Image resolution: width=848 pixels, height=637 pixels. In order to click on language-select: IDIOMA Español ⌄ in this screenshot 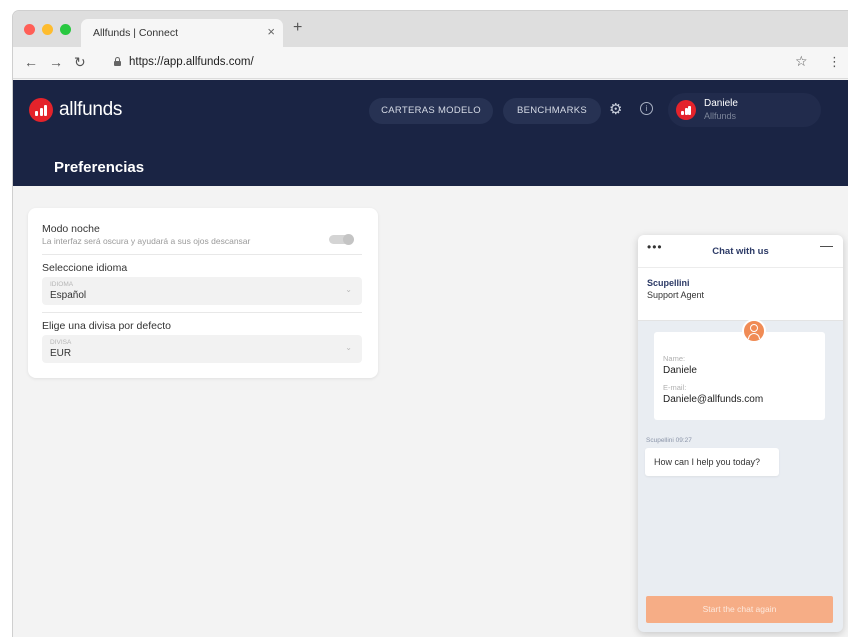, I will do `click(202, 291)`.